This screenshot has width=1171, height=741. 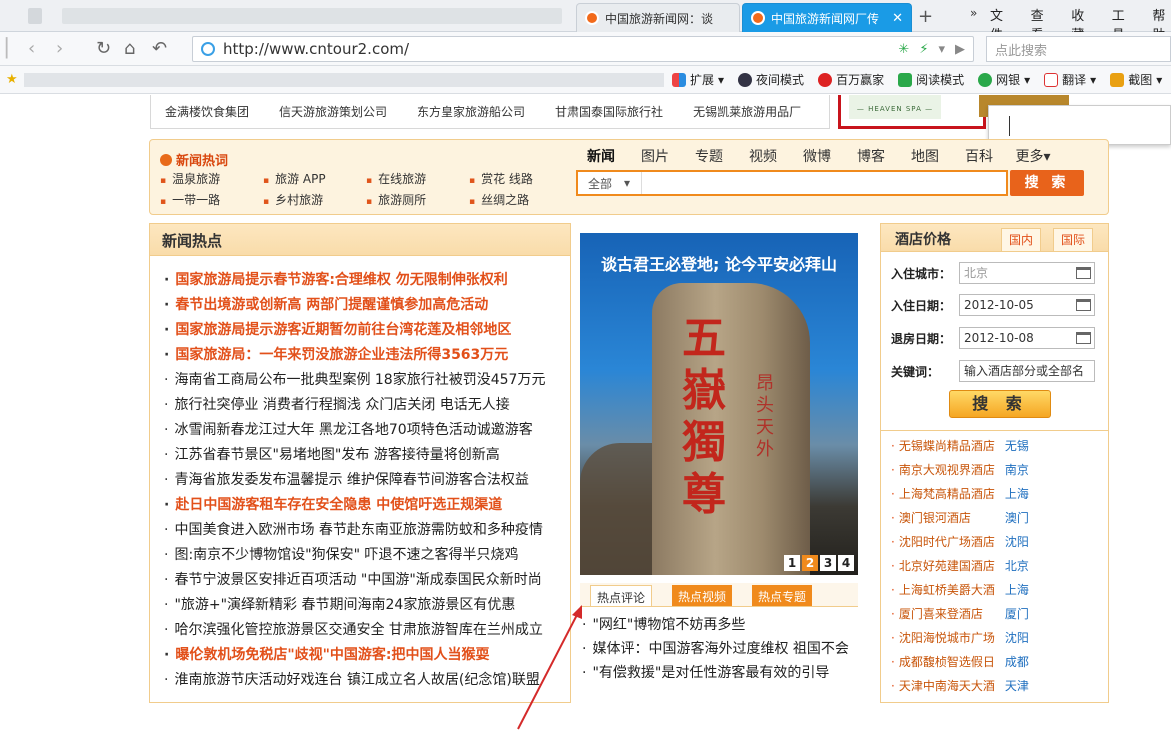 What do you see at coordinates (1021, 240) in the screenshot?
I see `tab-domestic: 国内` at bounding box center [1021, 240].